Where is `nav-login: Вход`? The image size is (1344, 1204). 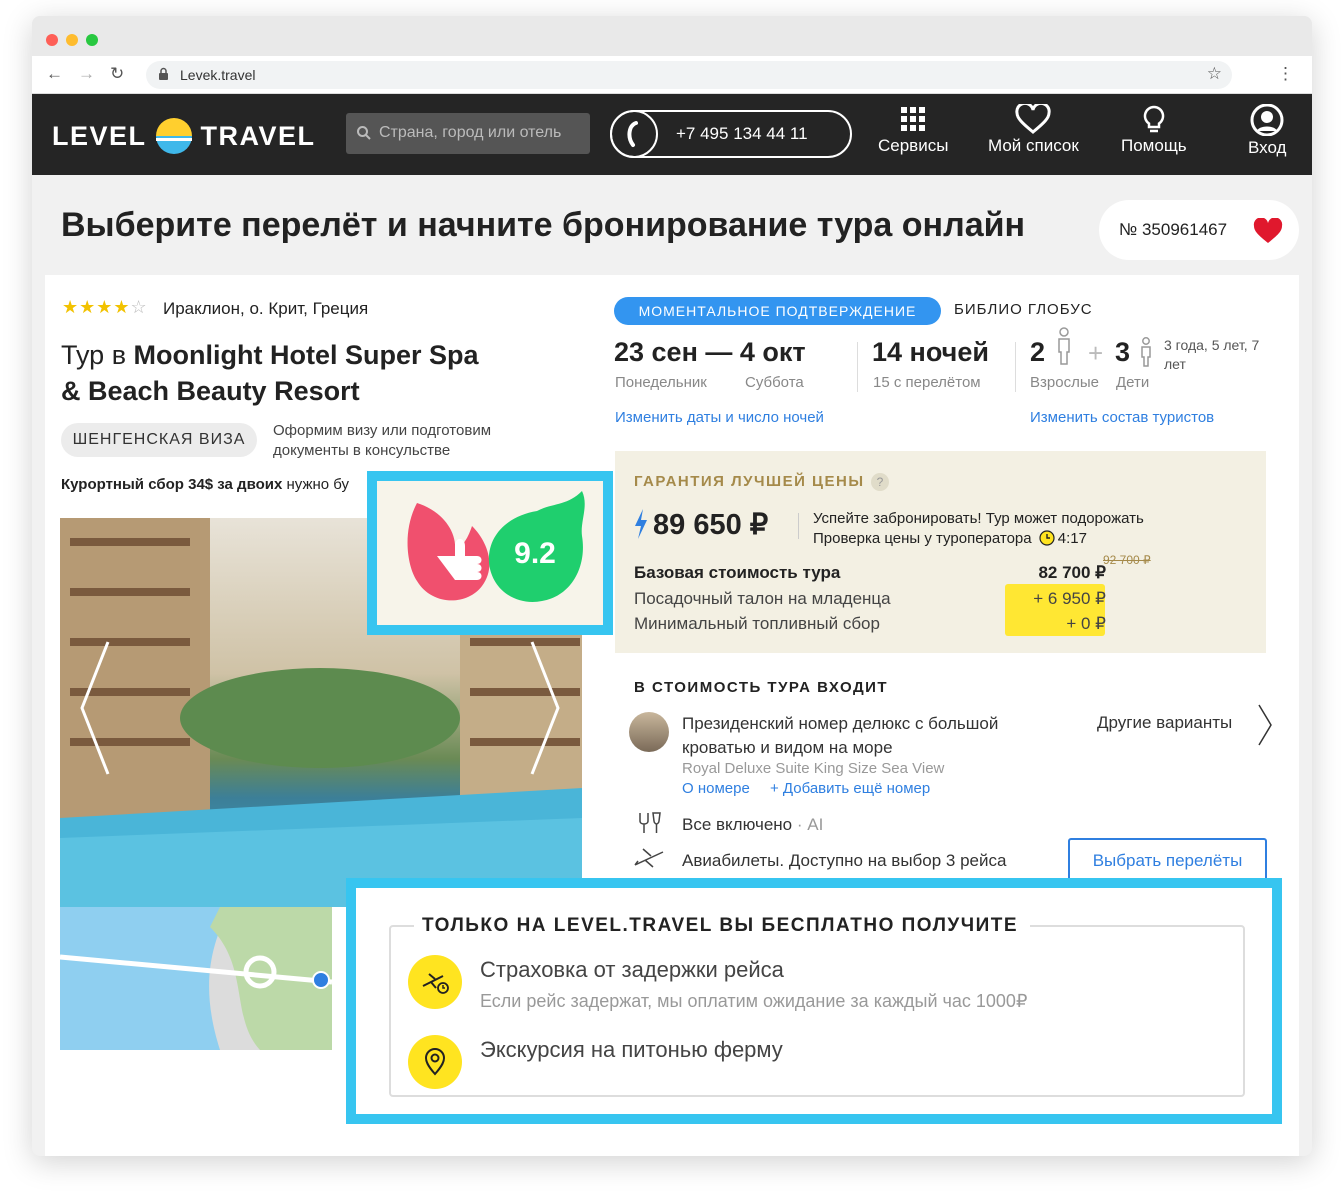
nav-login: Вход is located at coordinates (1267, 131).